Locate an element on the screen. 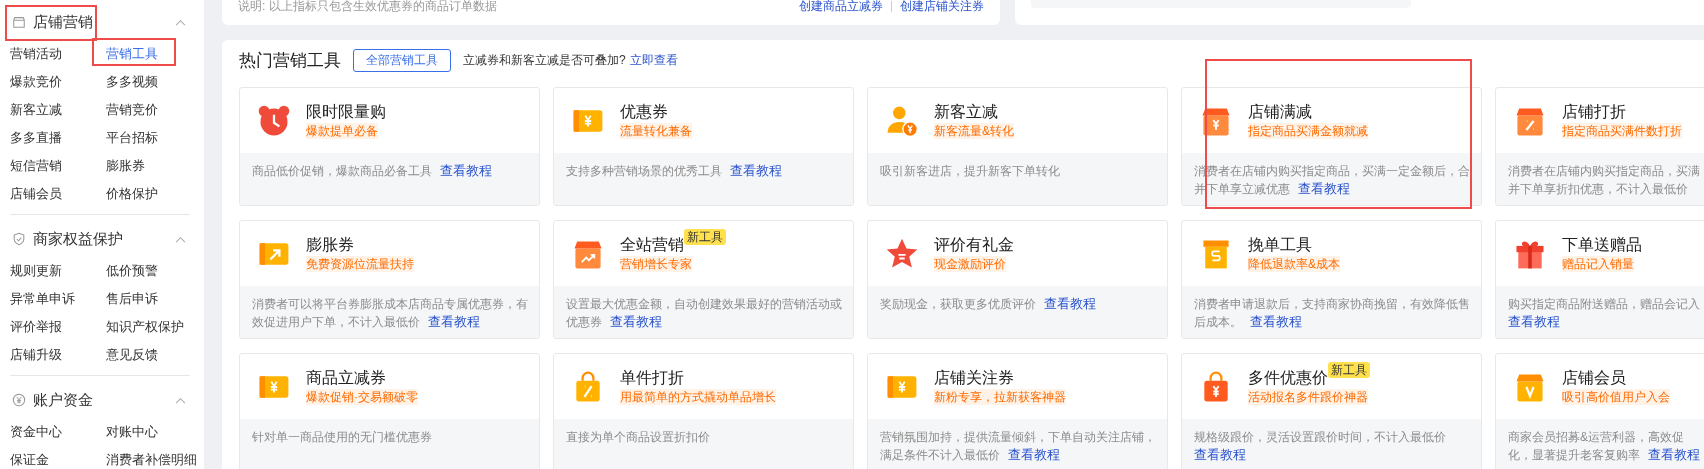  sidebar-item: 营销竞价 is located at coordinates (148, 110).